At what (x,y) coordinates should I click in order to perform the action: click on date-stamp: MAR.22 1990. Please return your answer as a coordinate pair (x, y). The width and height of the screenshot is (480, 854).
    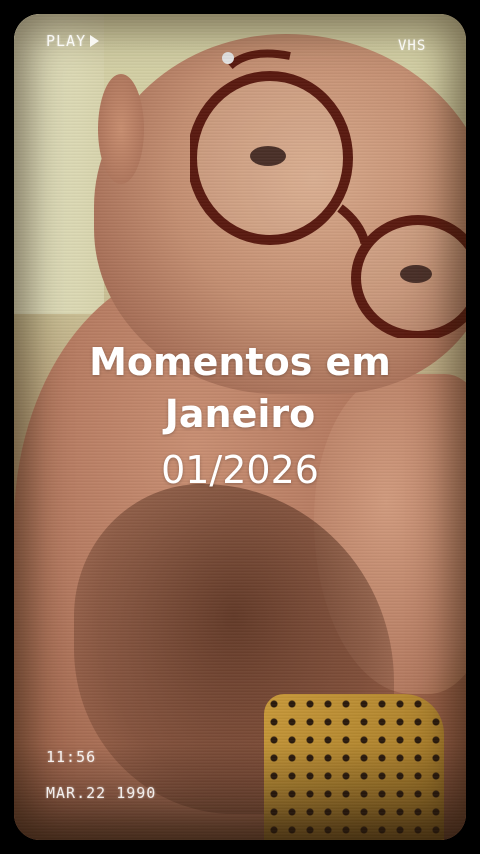
    Looking at the image, I should click on (101, 793).